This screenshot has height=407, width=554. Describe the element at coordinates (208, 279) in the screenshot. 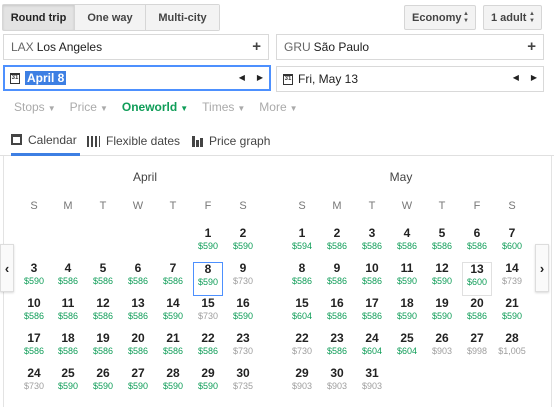

I see `calendar-day: 8 $590` at that location.